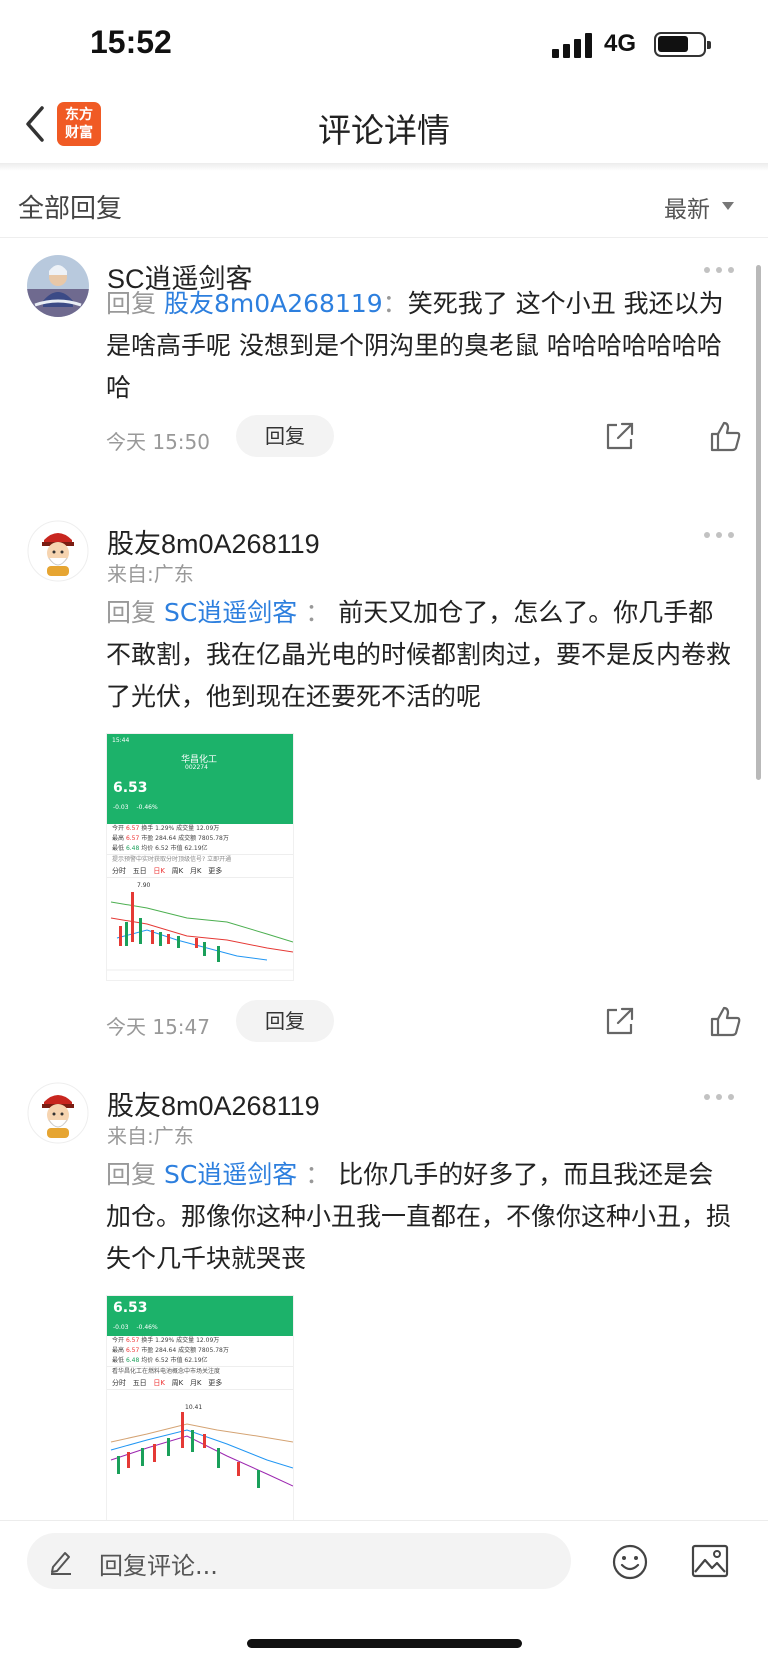  Describe the element at coordinates (70, 209) in the screenshot. I see `all-replies-label: 全部回复` at that location.